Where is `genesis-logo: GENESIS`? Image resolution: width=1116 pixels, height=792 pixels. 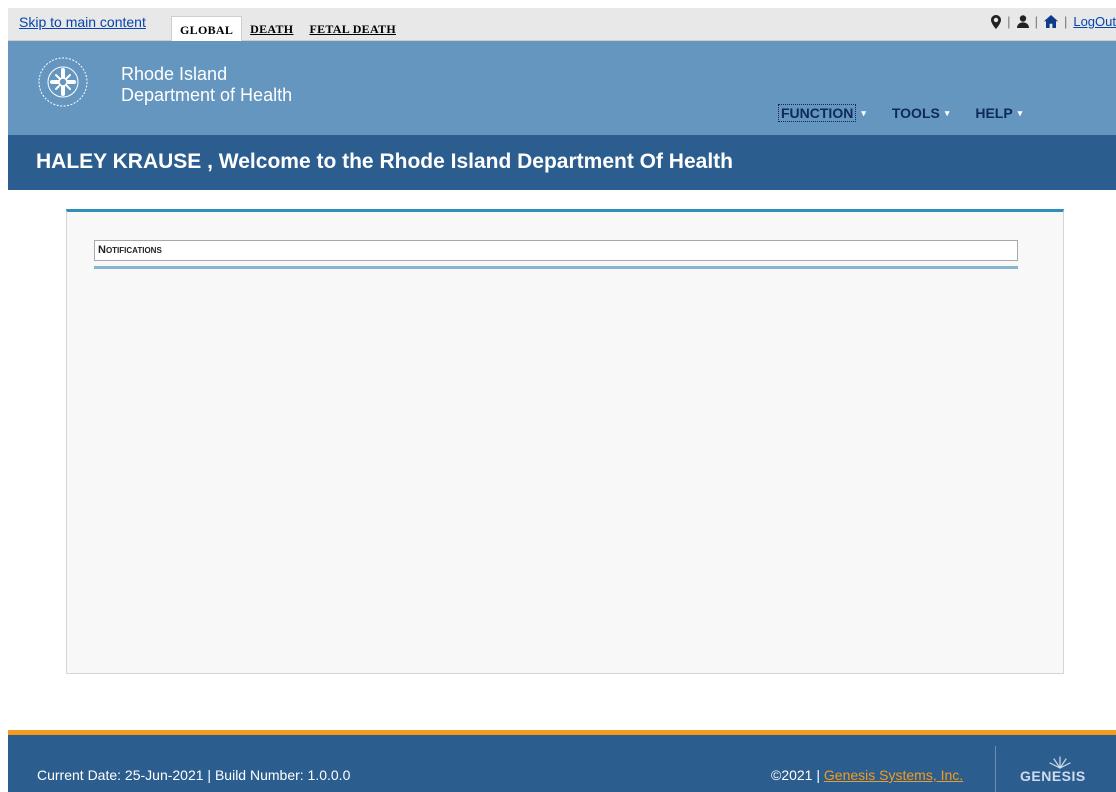 genesis-logo: GENESIS is located at coordinates (1052, 772).